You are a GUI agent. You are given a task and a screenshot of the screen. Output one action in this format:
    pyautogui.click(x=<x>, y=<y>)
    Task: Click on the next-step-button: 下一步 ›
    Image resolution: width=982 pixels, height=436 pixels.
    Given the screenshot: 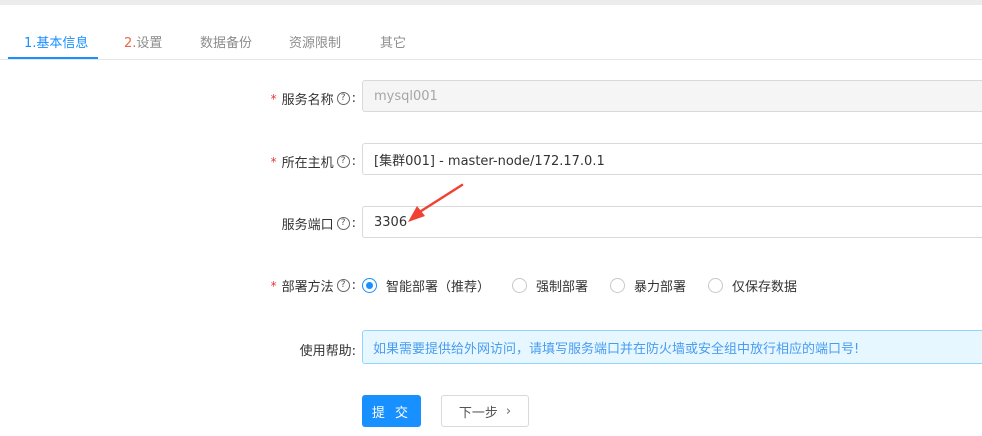 What is the action you would take?
    pyautogui.click(x=485, y=411)
    